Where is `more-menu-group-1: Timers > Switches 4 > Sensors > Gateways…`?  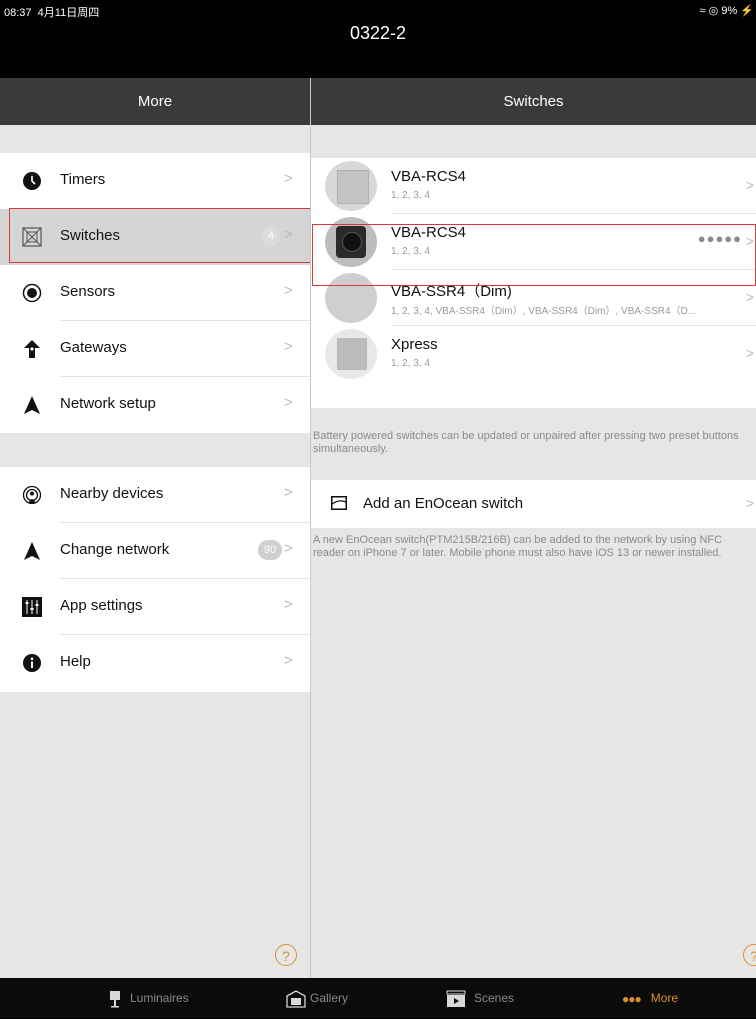 more-menu-group-1: Timers > Switches 4 > Sensors > Gateways… is located at coordinates (155, 293).